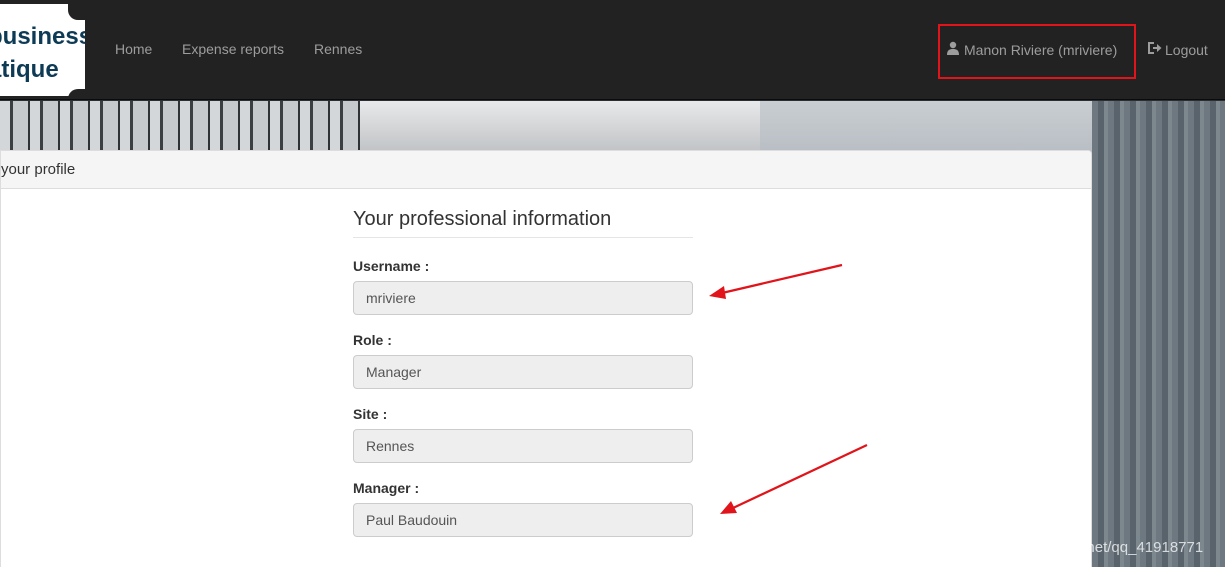  Describe the element at coordinates (523, 446) in the screenshot. I see `site-field` at that location.